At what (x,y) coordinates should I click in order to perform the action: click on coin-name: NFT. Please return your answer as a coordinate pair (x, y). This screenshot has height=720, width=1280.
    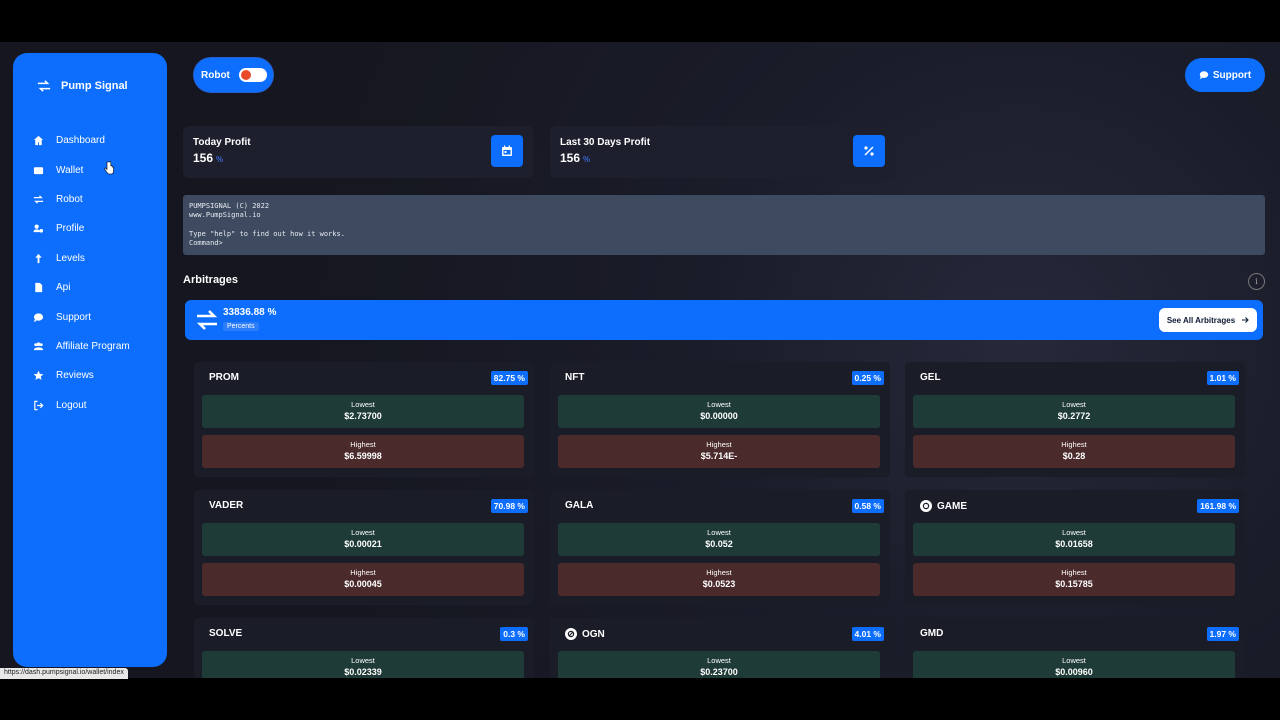
    Looking at the image, I should click on (575, 377).